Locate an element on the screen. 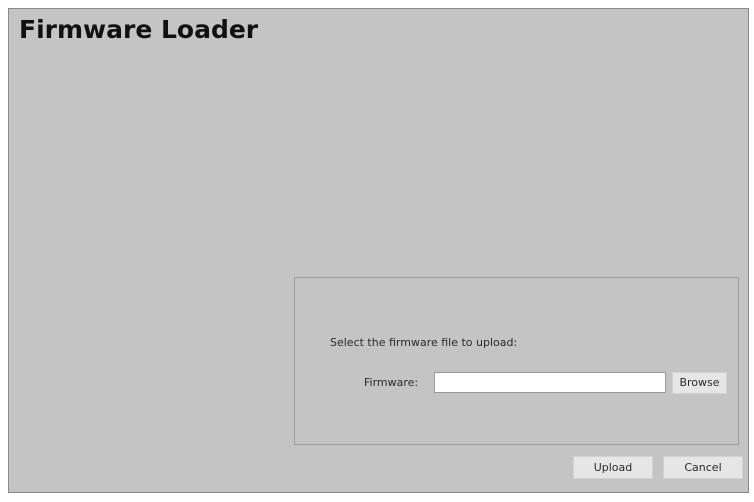  page-title: Firmware Loader is located at coordinates (139, 29).